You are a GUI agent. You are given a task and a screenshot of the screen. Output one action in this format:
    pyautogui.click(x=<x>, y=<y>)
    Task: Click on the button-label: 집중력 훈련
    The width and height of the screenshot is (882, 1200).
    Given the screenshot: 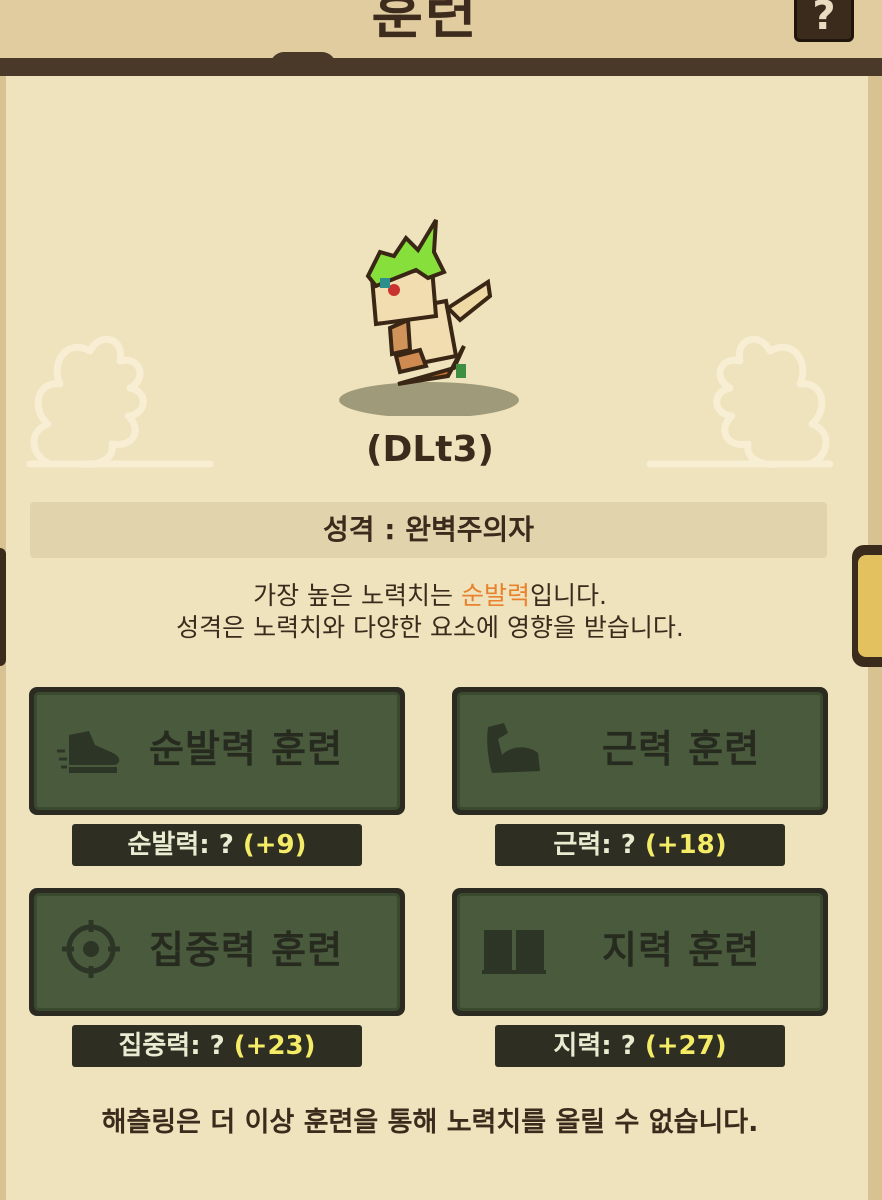 What is the action you would take?
    pyautogui.click(x=246, y=950)
    